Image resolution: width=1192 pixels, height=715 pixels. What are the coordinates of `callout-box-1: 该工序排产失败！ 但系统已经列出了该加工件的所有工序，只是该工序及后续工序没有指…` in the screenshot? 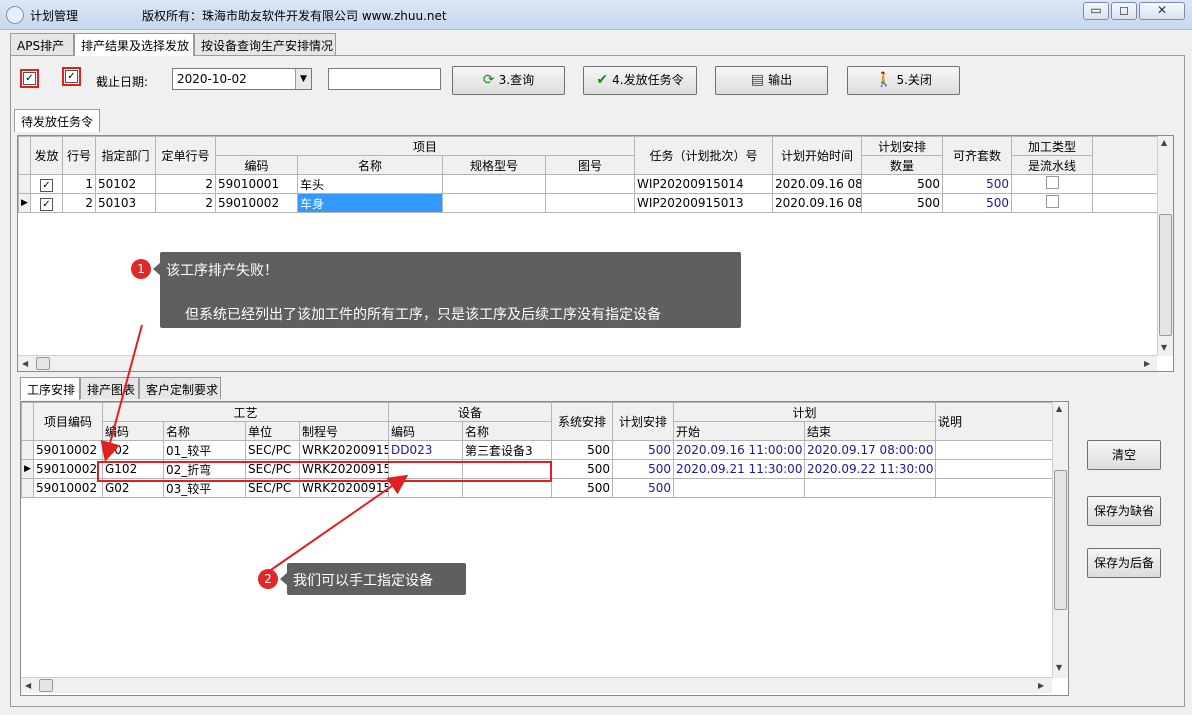 It's located at (450, 290).